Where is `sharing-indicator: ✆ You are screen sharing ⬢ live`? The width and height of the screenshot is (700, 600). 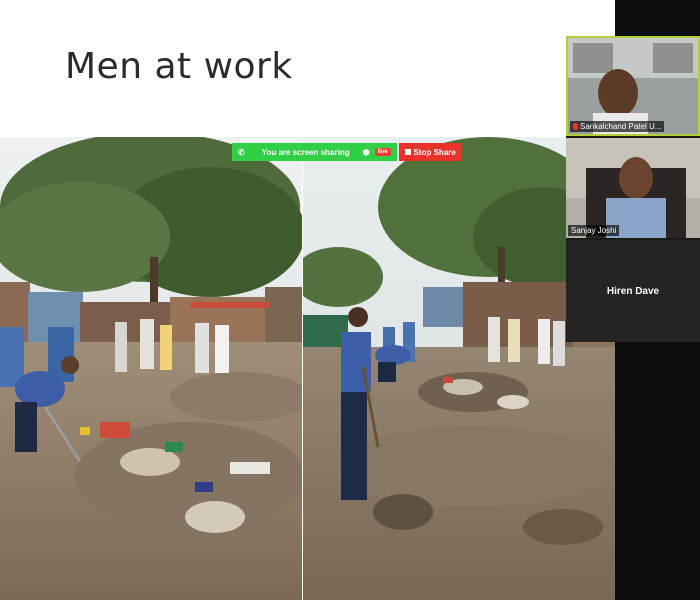 sharing-indicator: ✆ You are screen sharing ⬢ live is located at coordinates (314, 152).